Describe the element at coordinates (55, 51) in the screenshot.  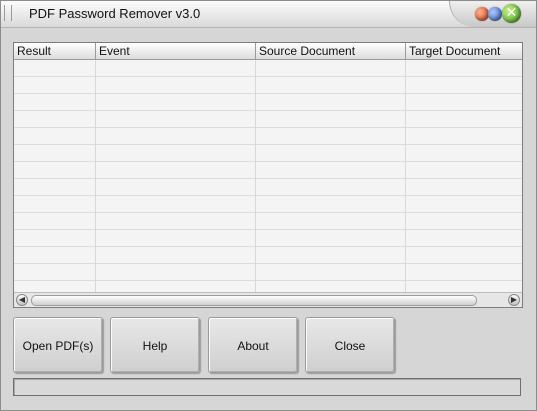
I see `column-header-result: Result` at that location.